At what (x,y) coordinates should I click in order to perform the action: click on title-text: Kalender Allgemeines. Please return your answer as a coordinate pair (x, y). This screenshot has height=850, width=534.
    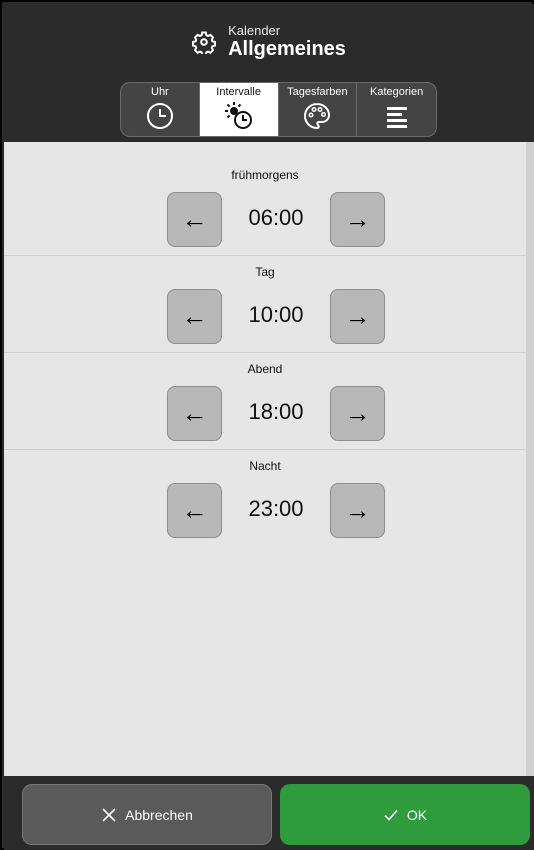
    Looking at the image, I should click on (287, 42).